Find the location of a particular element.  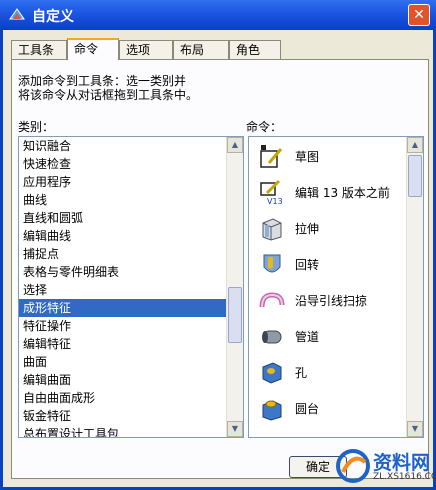

edit-v13-icon: V13 is located at coordinates (271, 192).